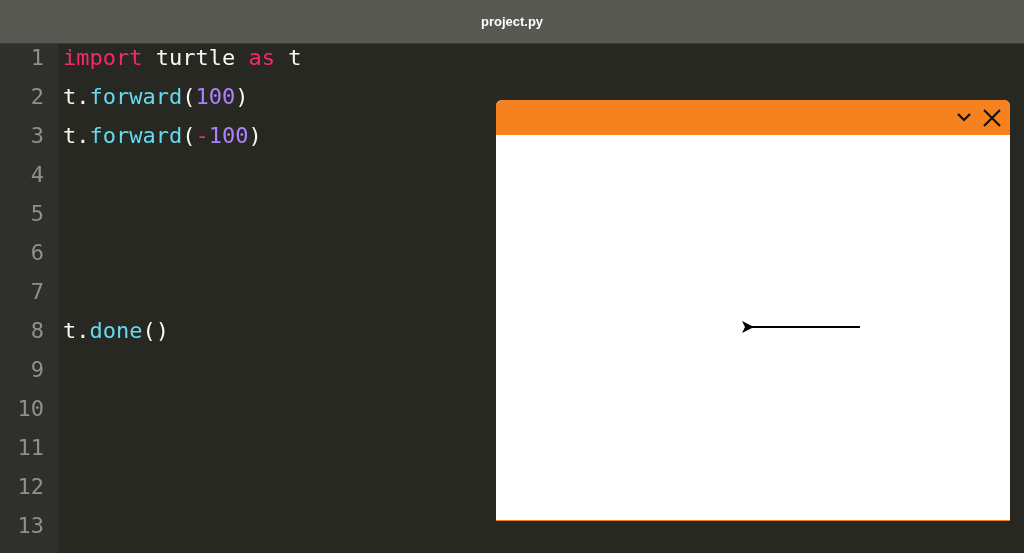  Describe the element at coordinates (31, 409) in the screenshot. I see `line-number: 10` at that location.